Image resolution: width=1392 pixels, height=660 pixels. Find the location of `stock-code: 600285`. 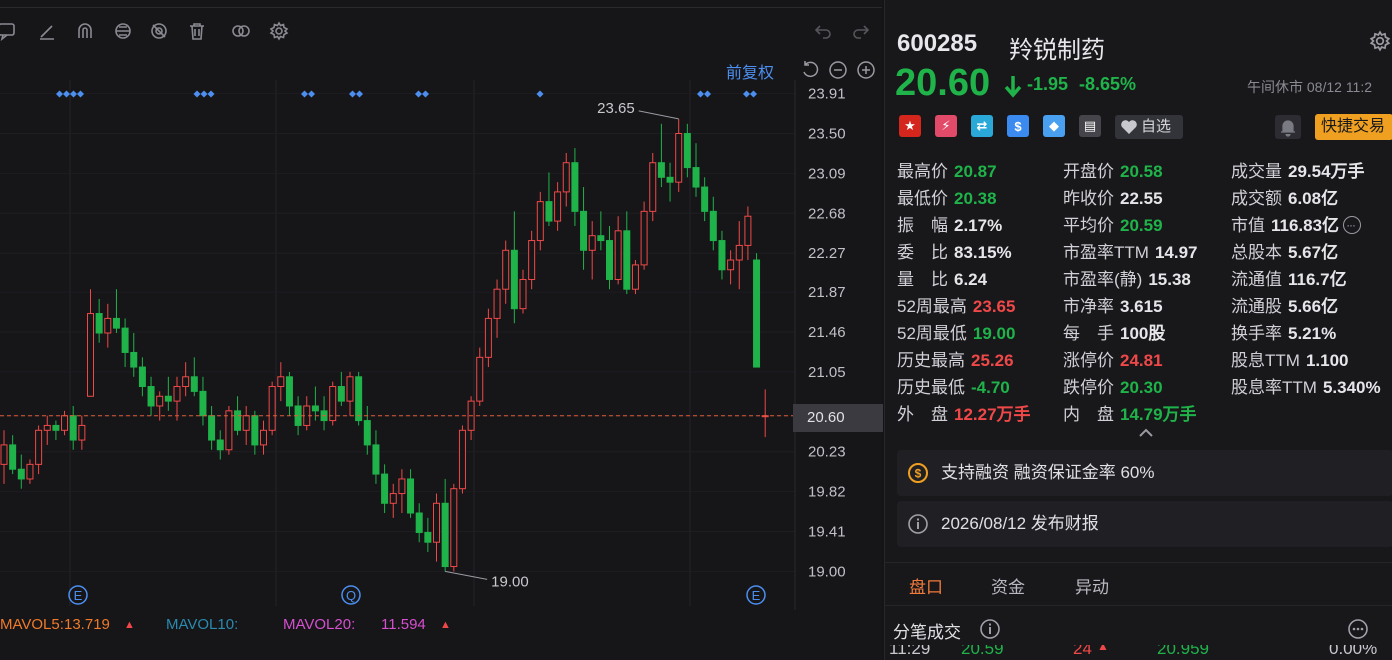

stock-code: 600285 is located at coordinates (937, 43).